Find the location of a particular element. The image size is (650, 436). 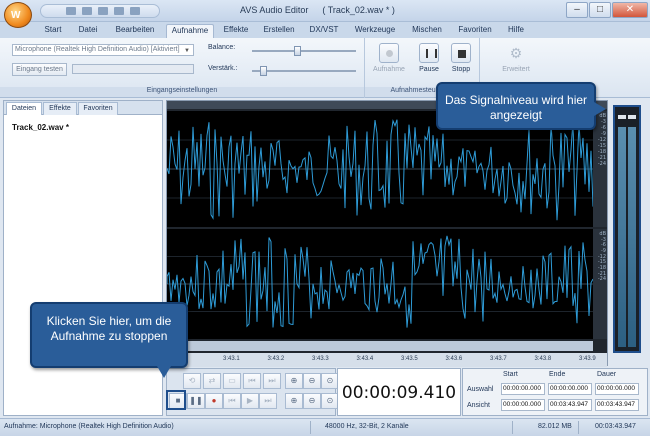

gain-slider-thumb is located at coordinates (263, 71).